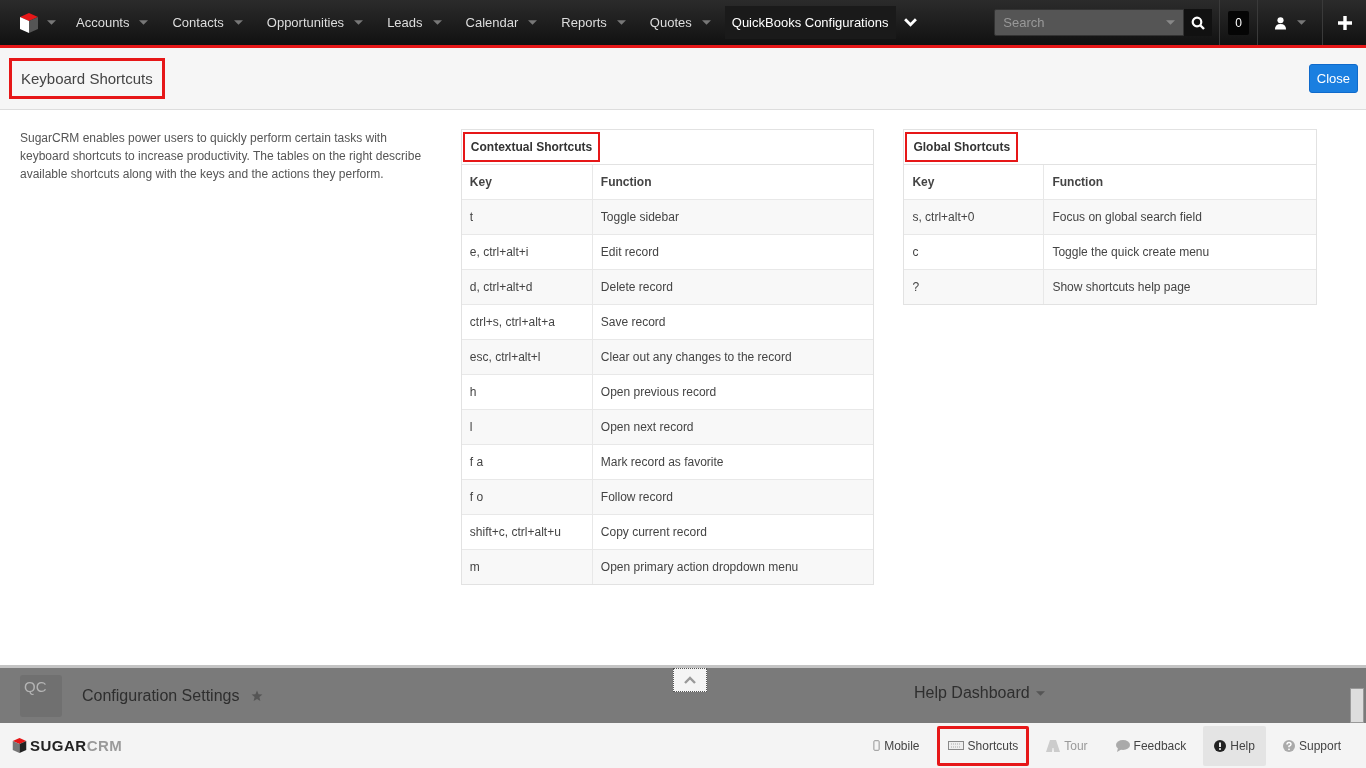 This screenshot has width=1366, height=768. I want to click on nav-tab: Opportunities, so click(305, 22).